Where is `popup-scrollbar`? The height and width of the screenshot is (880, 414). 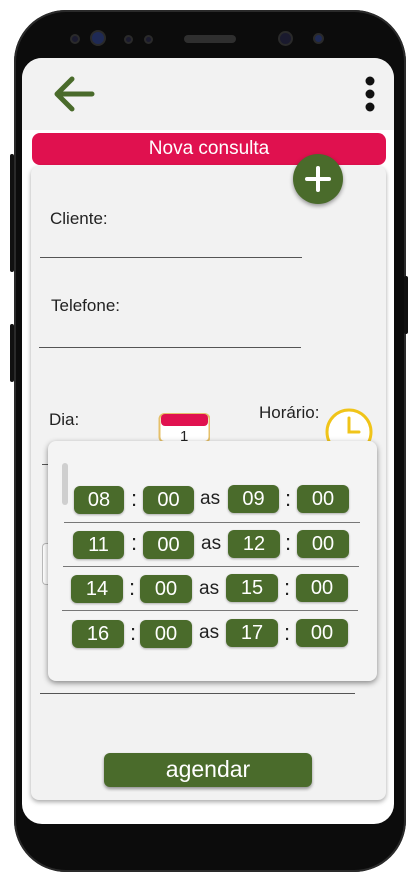 popup-scrollbar is located at coordinates (65, 484).